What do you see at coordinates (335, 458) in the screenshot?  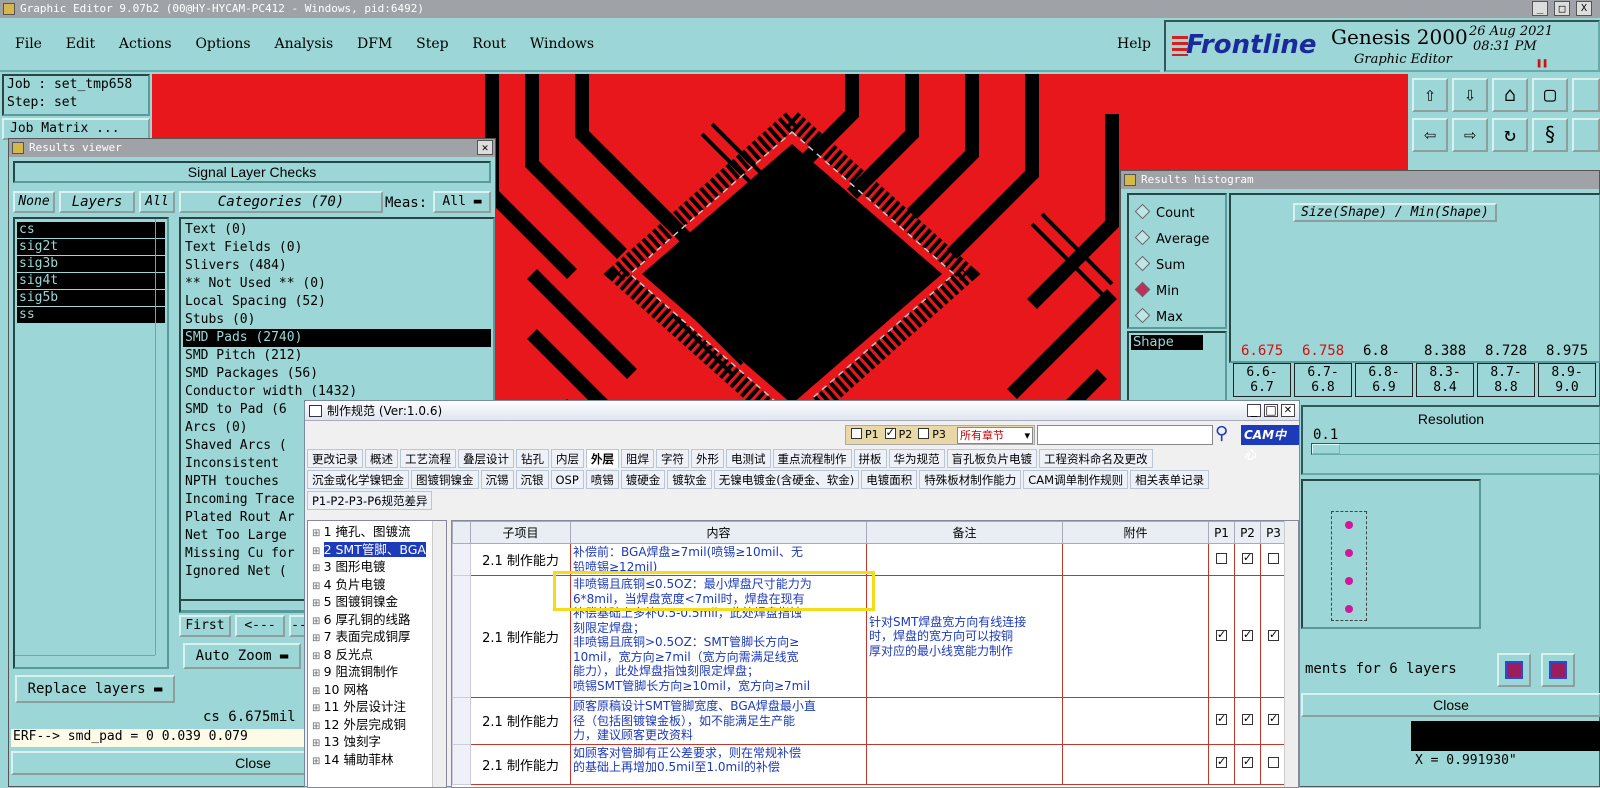 I see `tab-tabs-row1-0: 更改记录` at bounding box center [335, 458].